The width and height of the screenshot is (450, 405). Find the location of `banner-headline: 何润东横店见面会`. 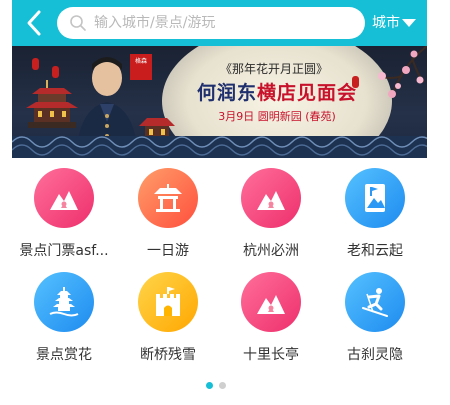

banner-headline: 何润东横店见面会 is located at coordinates (277, 91).